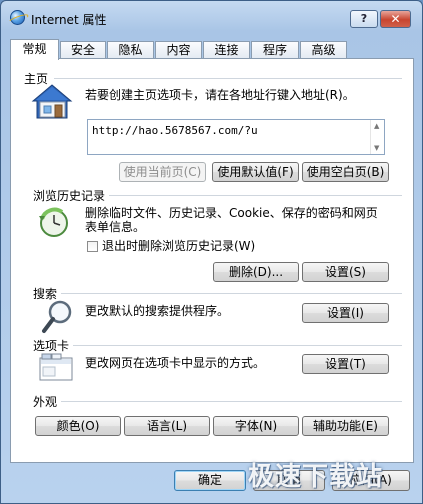  Describe the element at coordinates (57, 316) in the screenshot. I see `magnifier-icon` at that location.